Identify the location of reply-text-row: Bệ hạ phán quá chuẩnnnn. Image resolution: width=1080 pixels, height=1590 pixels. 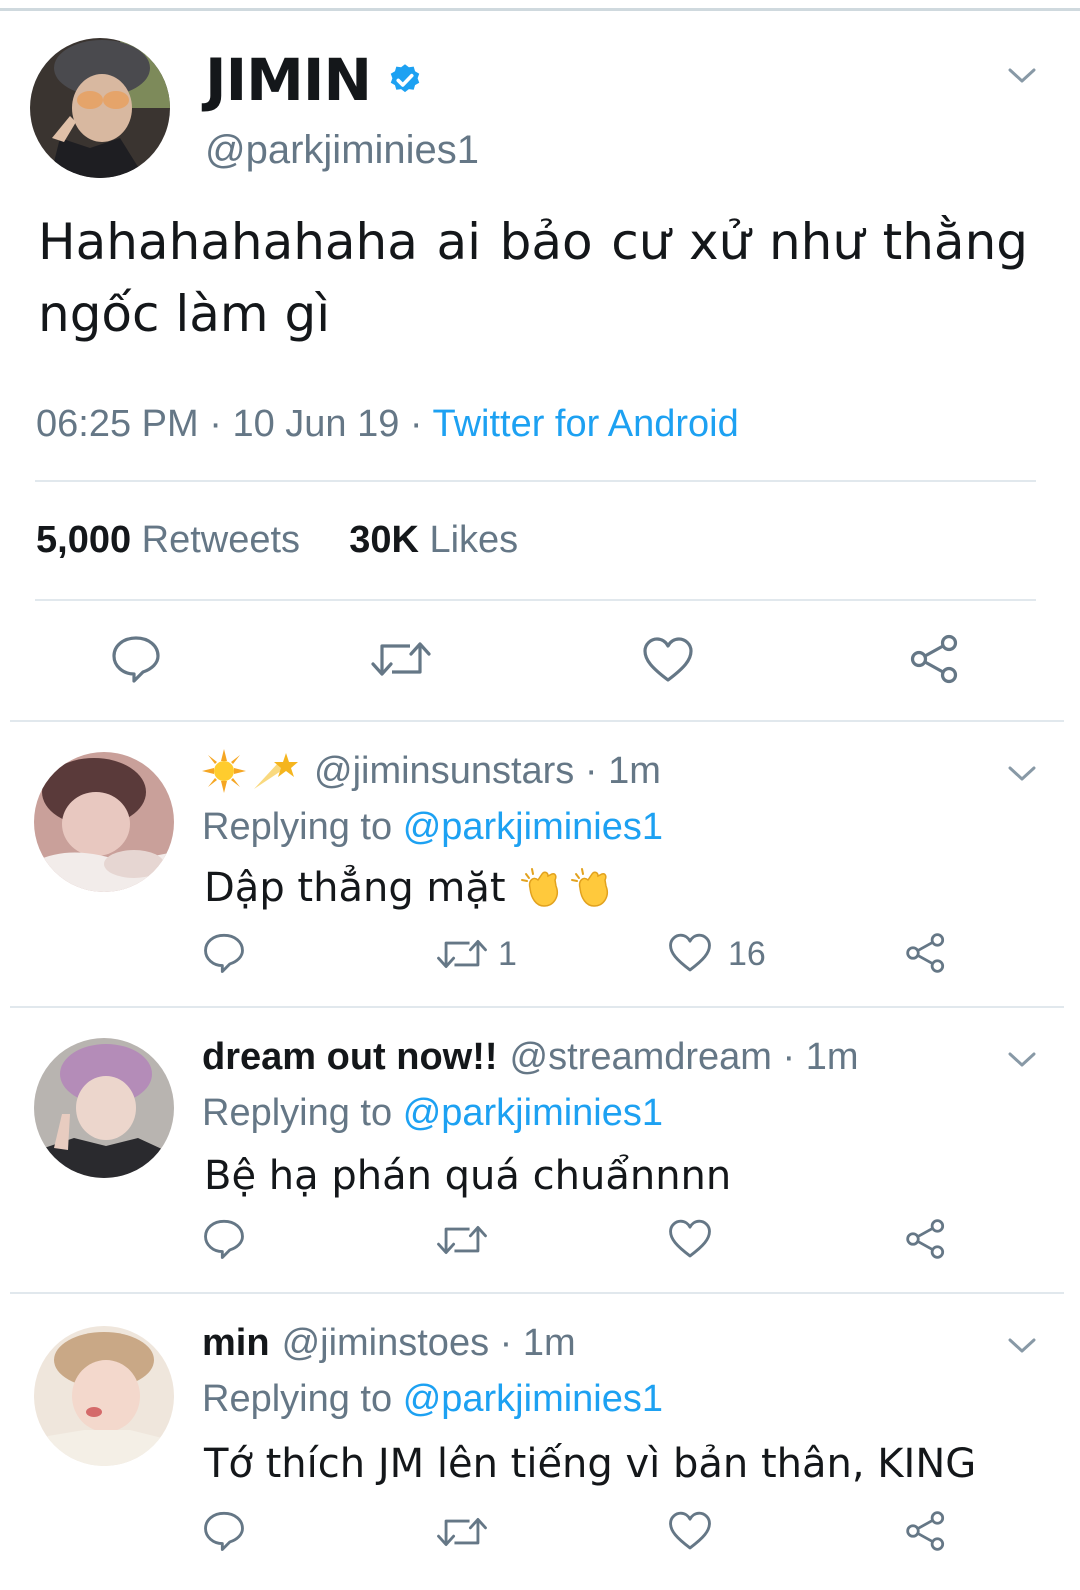
(467, 1176).